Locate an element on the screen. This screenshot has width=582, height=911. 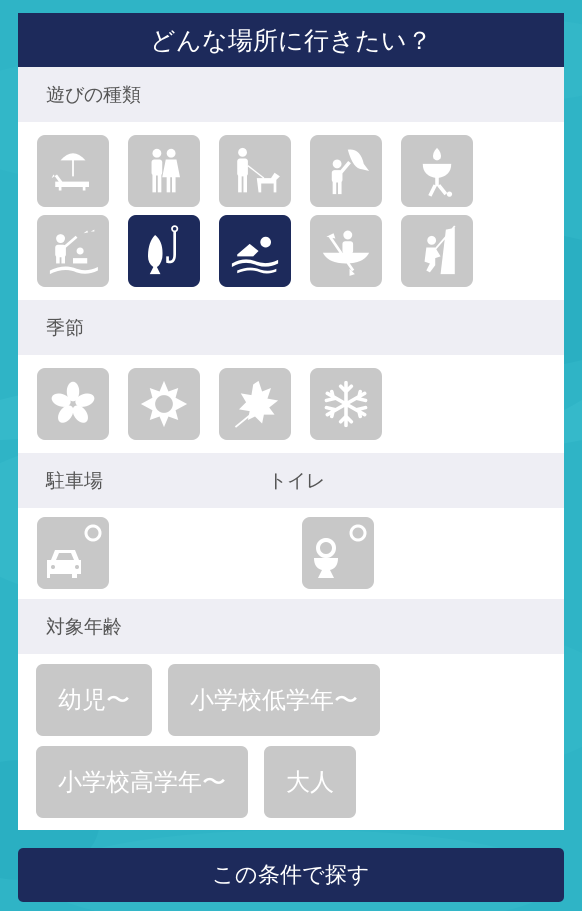
section-title: 季節 is located at coordinates (65, 328).